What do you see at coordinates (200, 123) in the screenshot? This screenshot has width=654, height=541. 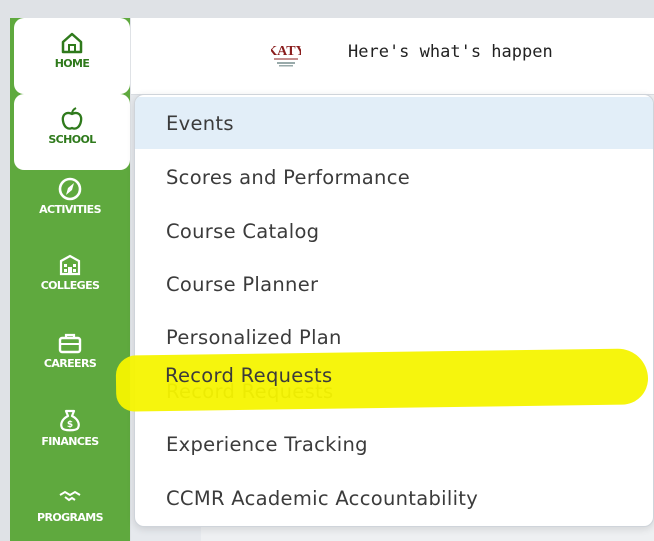 I see `menu-item-label: Events` at bounding box center [200, 123].